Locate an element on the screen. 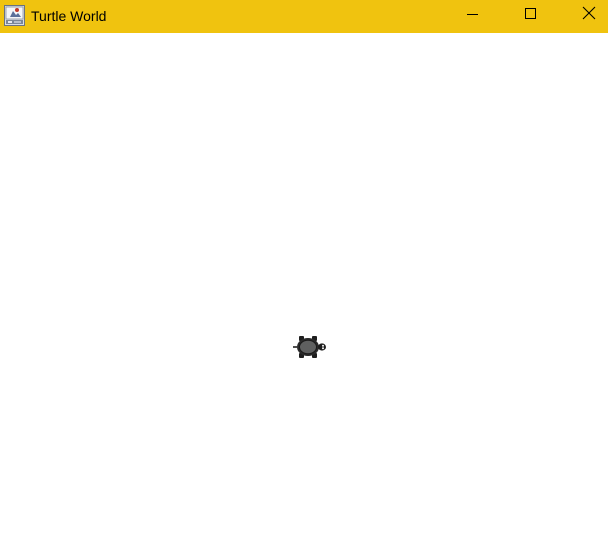 The height and width of the screenshot is (541, 608). window-title: Turtle World is located at coordinates (69, 16).